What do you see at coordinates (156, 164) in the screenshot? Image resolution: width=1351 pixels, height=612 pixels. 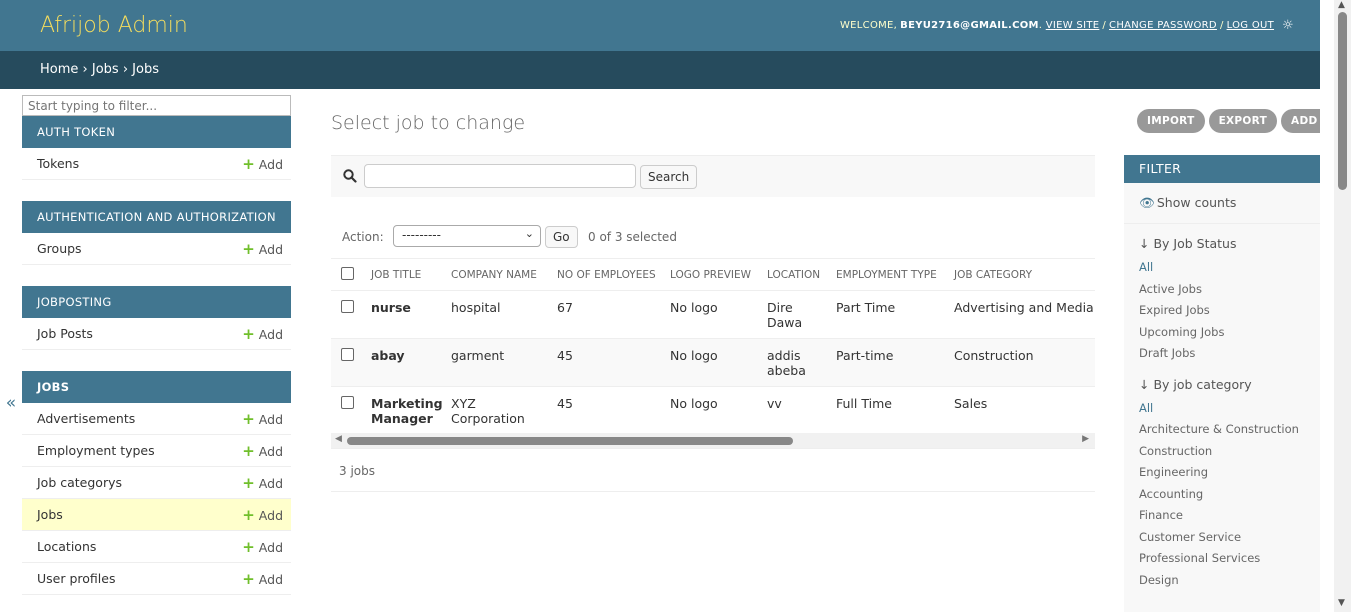 I see `sidebar-item-tokens: Tokens + Add` at bounding box center [156, 164].